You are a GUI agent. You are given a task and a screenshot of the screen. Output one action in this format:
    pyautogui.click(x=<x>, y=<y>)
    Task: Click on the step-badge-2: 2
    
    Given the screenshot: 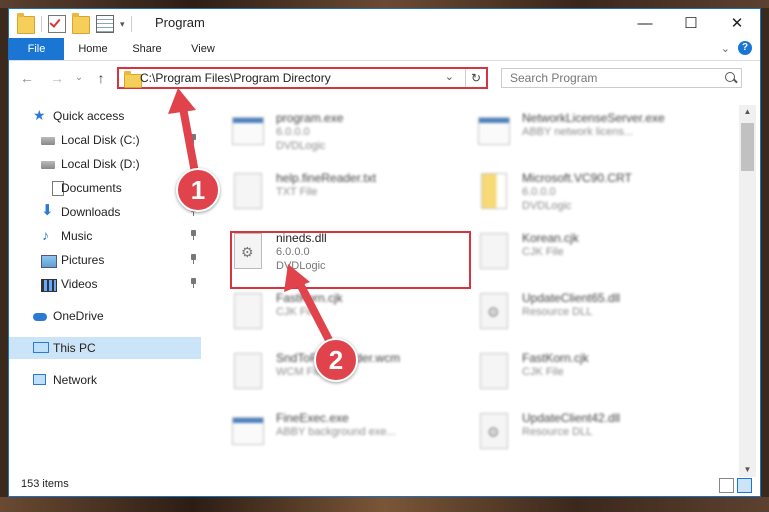 What is the action you would take?
    pyautogui.click(x=336, y=360)
    